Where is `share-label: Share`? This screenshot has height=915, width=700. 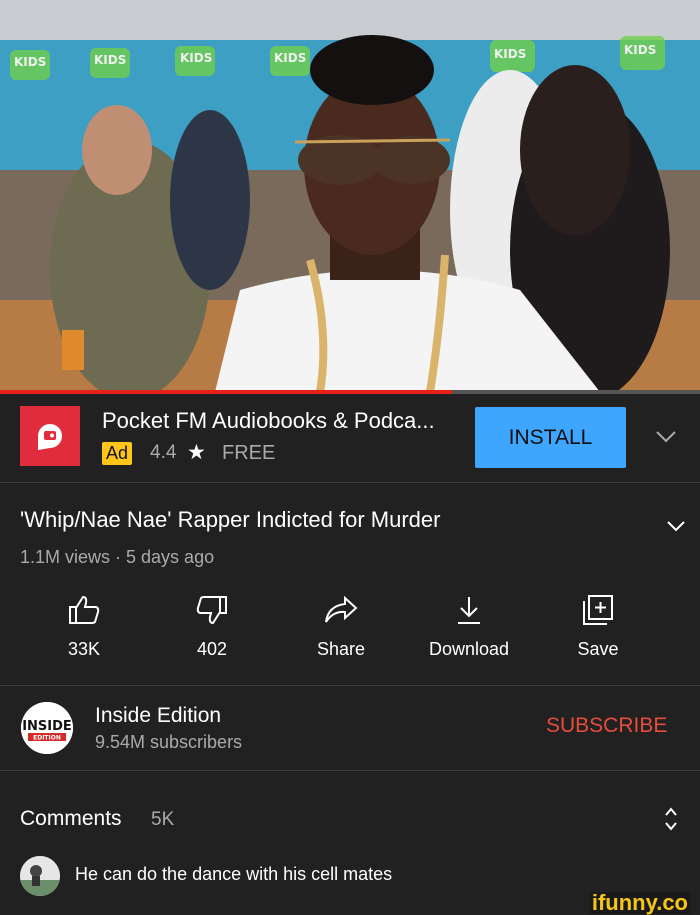 share-label: Share is located at coordinates (341, 649).